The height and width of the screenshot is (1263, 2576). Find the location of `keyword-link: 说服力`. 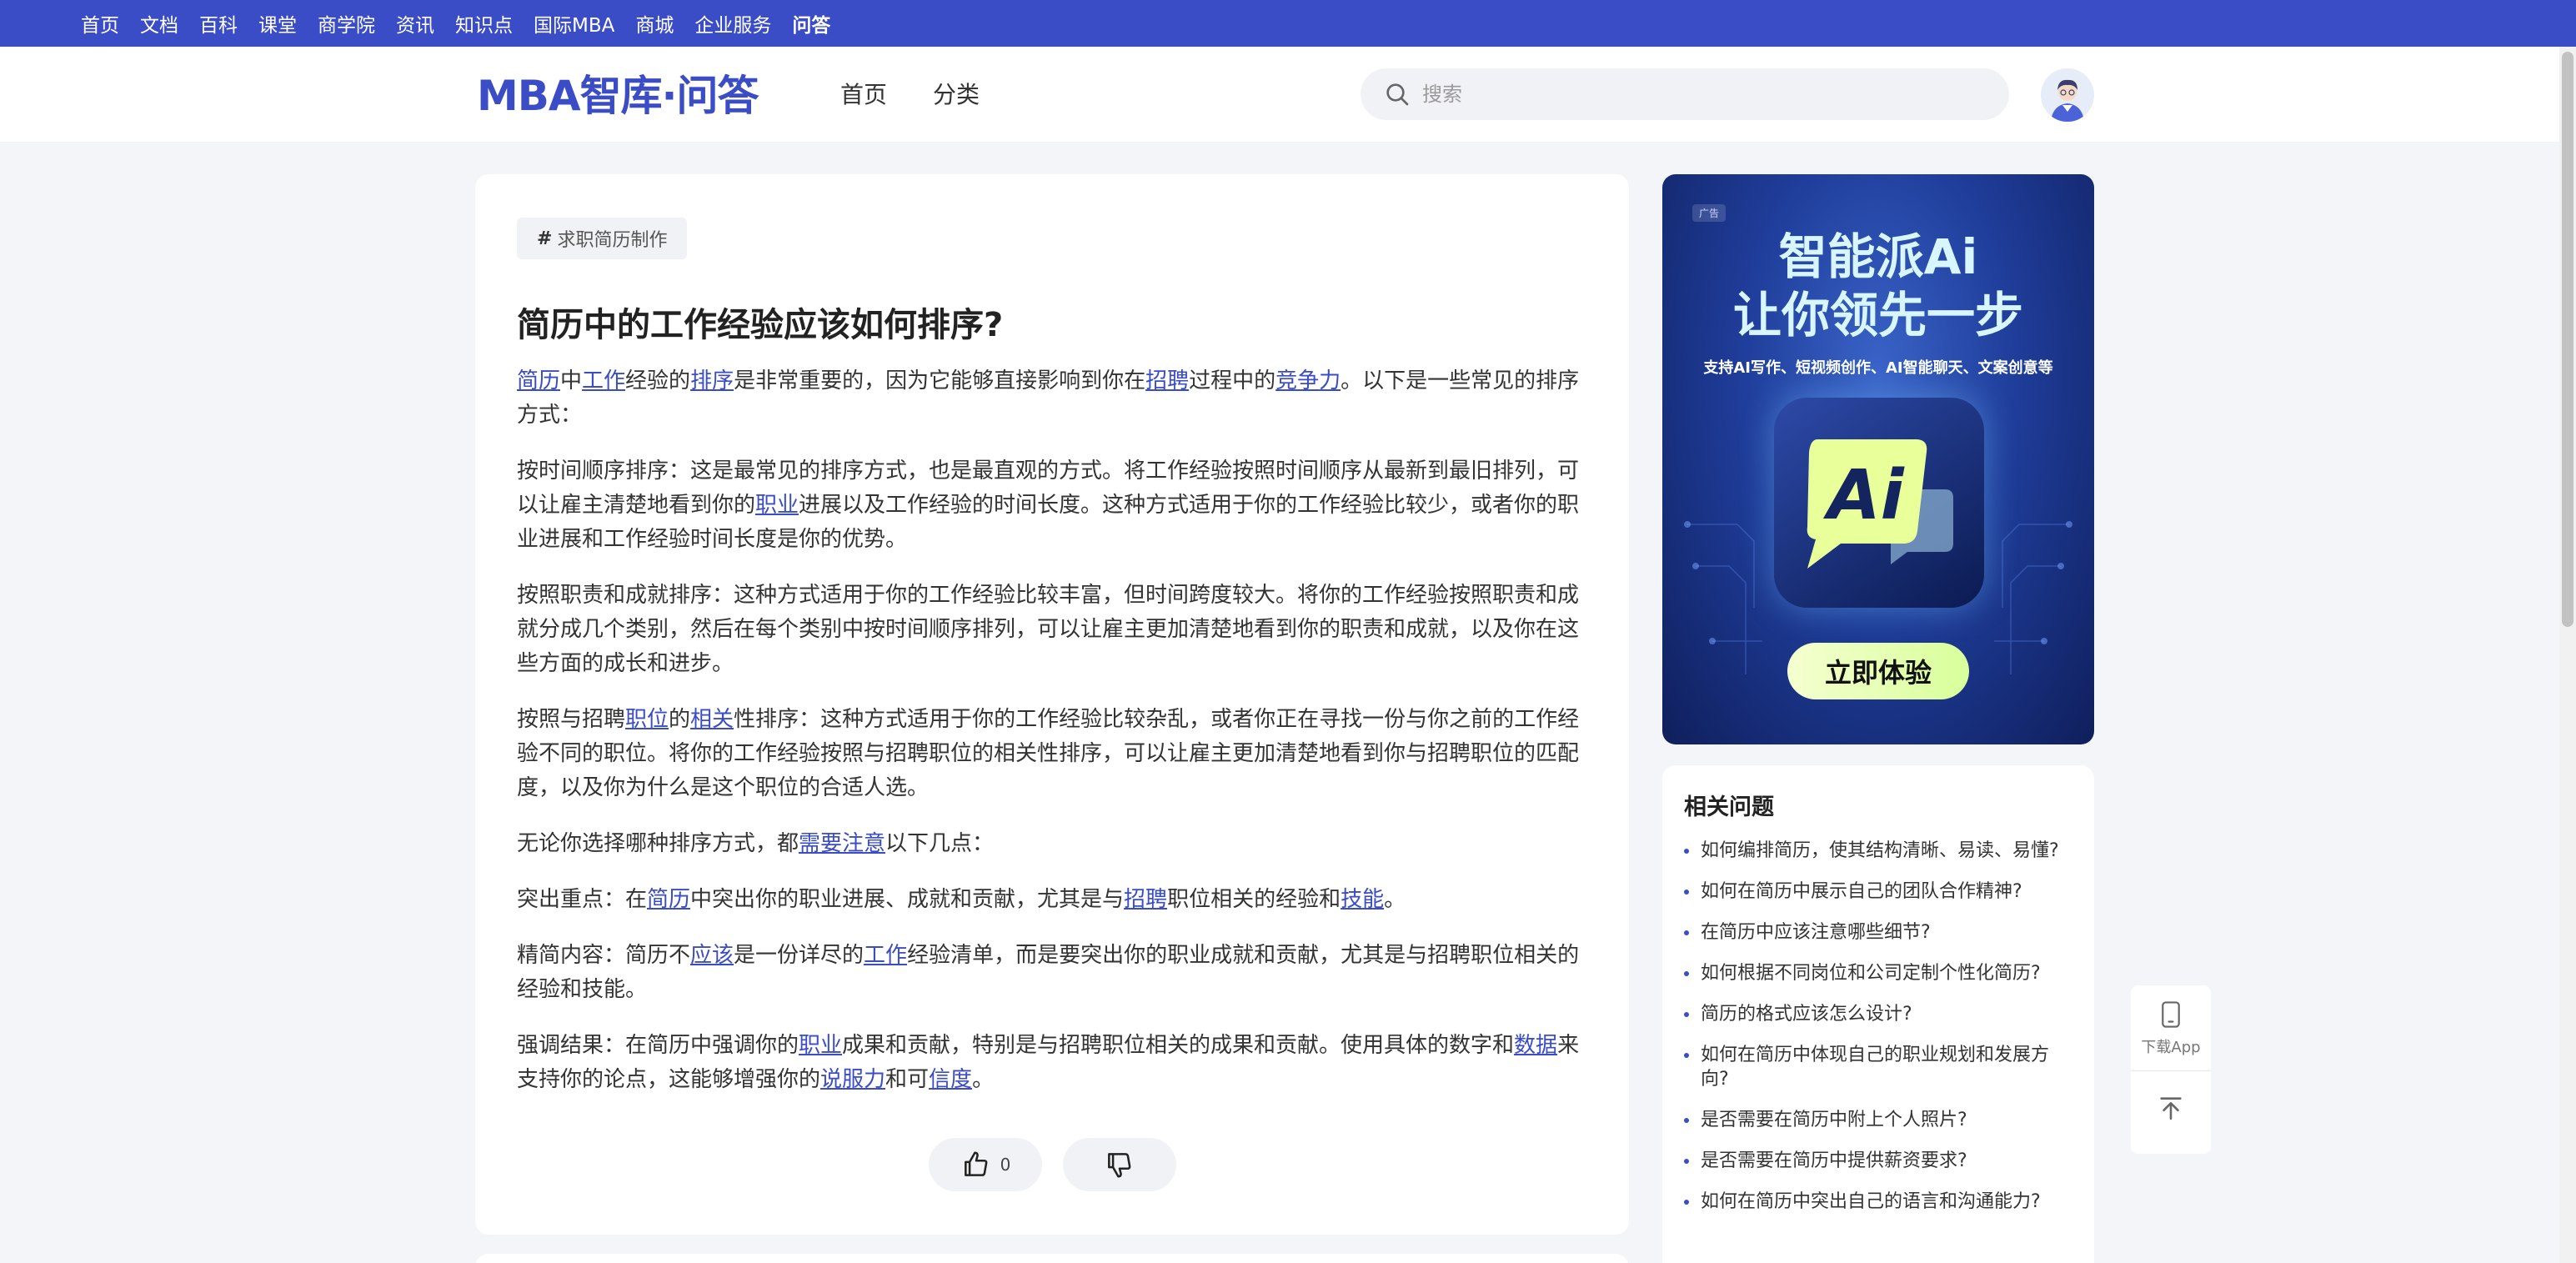

keyword-link: 说服力 is located at coordinates (852, 1079).